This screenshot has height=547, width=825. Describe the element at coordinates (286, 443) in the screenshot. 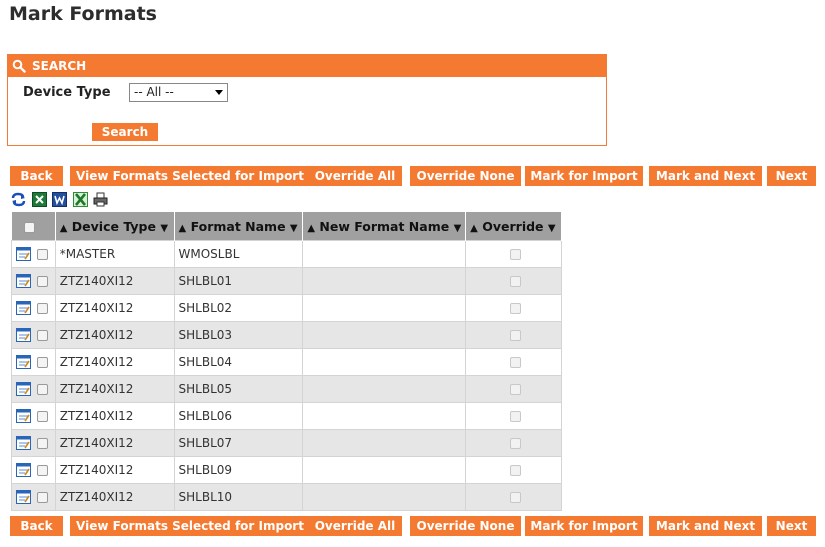

I see `table-row: ZTZ140XI12 SHLBL07` at that location.